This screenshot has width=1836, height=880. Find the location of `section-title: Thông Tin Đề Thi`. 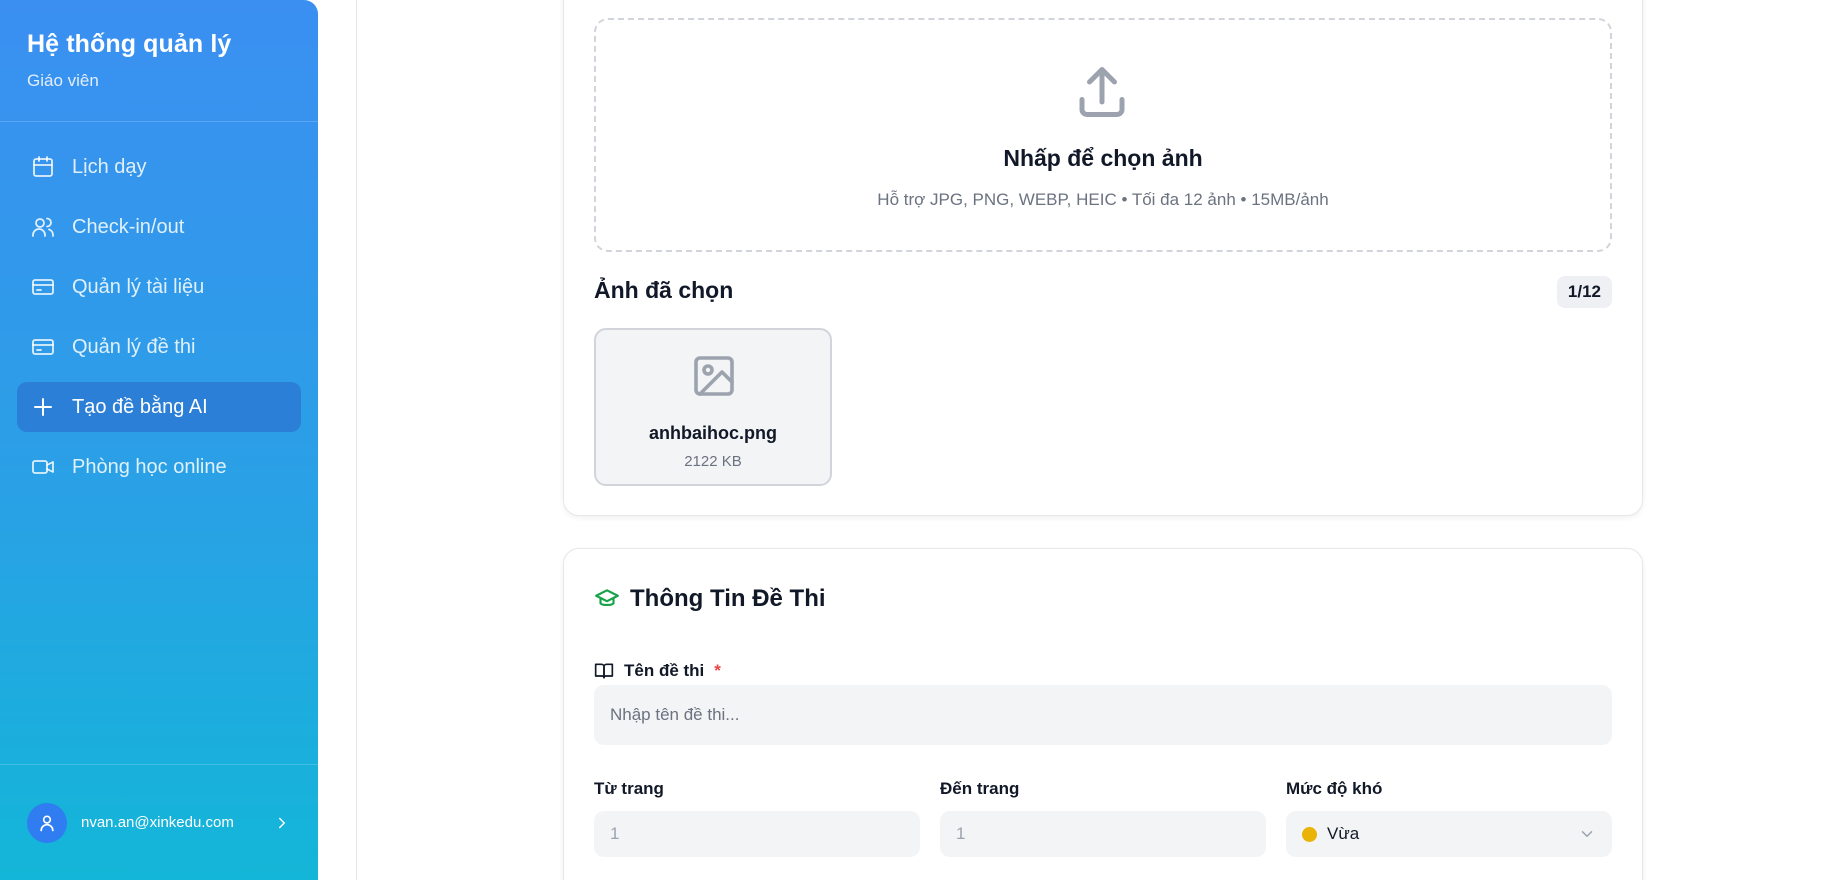

section-title: Thông Tin Đề Thi is located at coordinates (728, 598).